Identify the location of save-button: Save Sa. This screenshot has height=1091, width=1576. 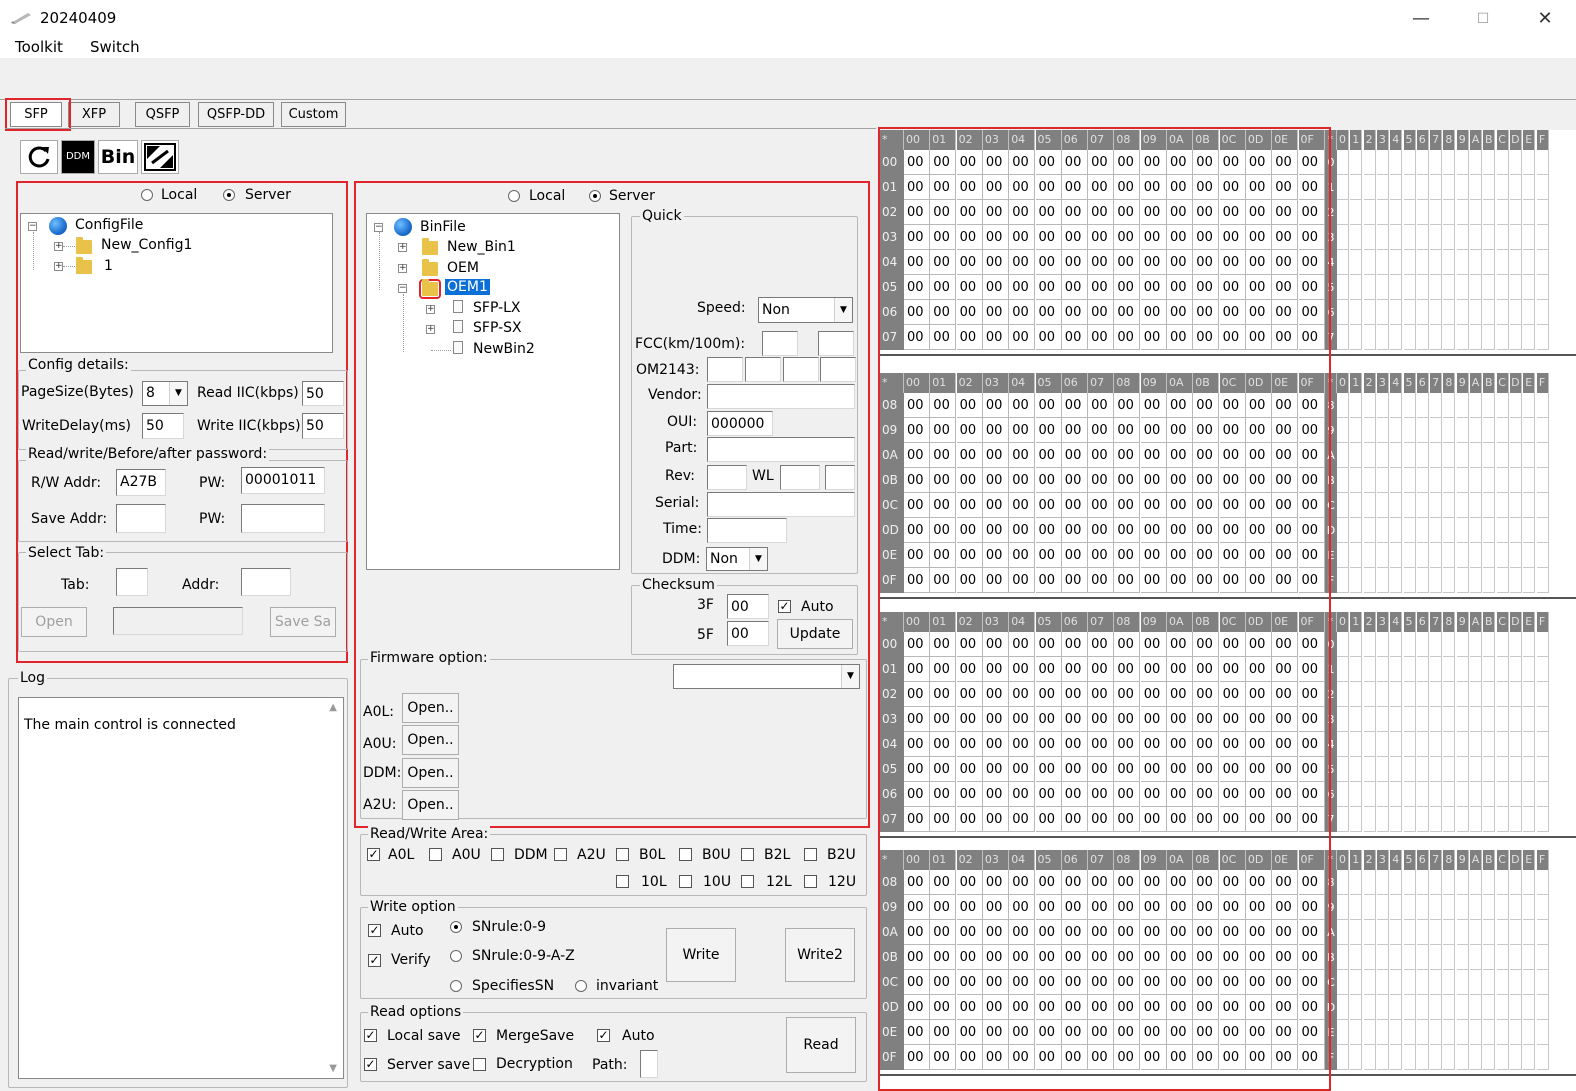
(303, 622).